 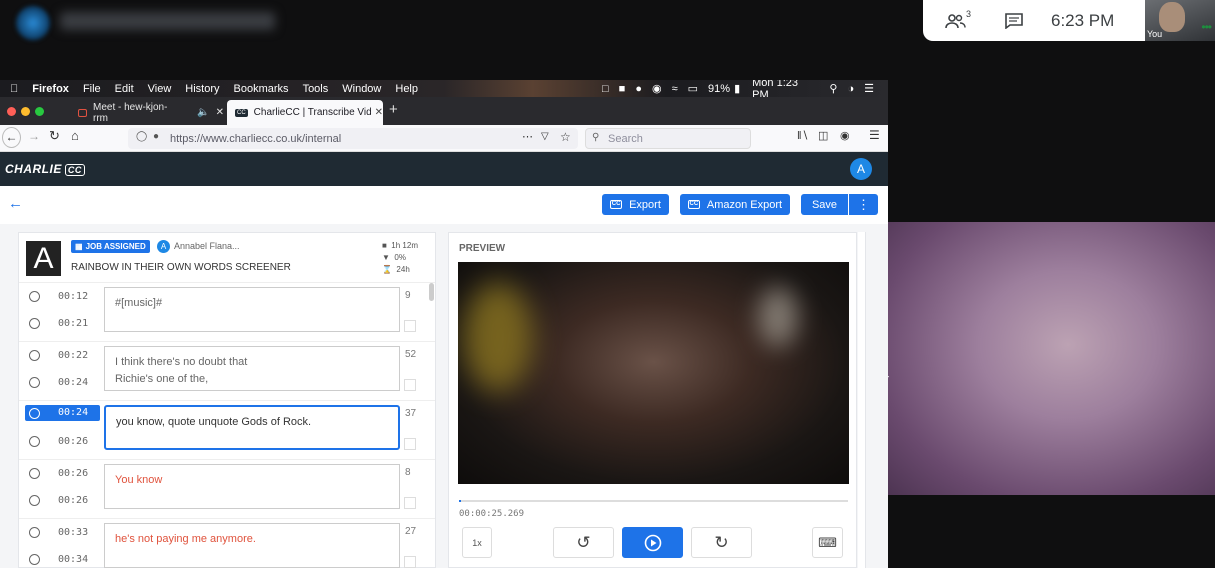 I want to click on segment-text-input: he's not paying me anymore., so click(x=252, y=545).